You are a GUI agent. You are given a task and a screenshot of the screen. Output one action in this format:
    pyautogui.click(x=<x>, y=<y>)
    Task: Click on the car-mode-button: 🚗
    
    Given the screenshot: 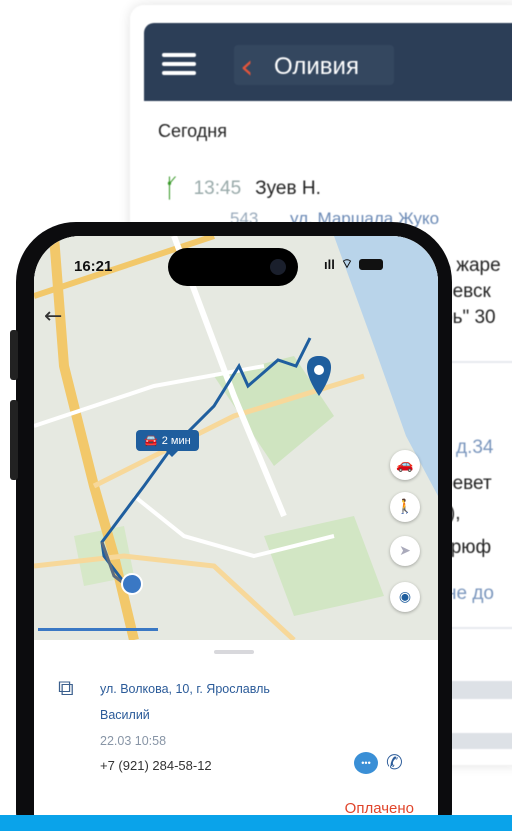 What is the action you would take?
    pyautogui.click(x=405, y=465)
    